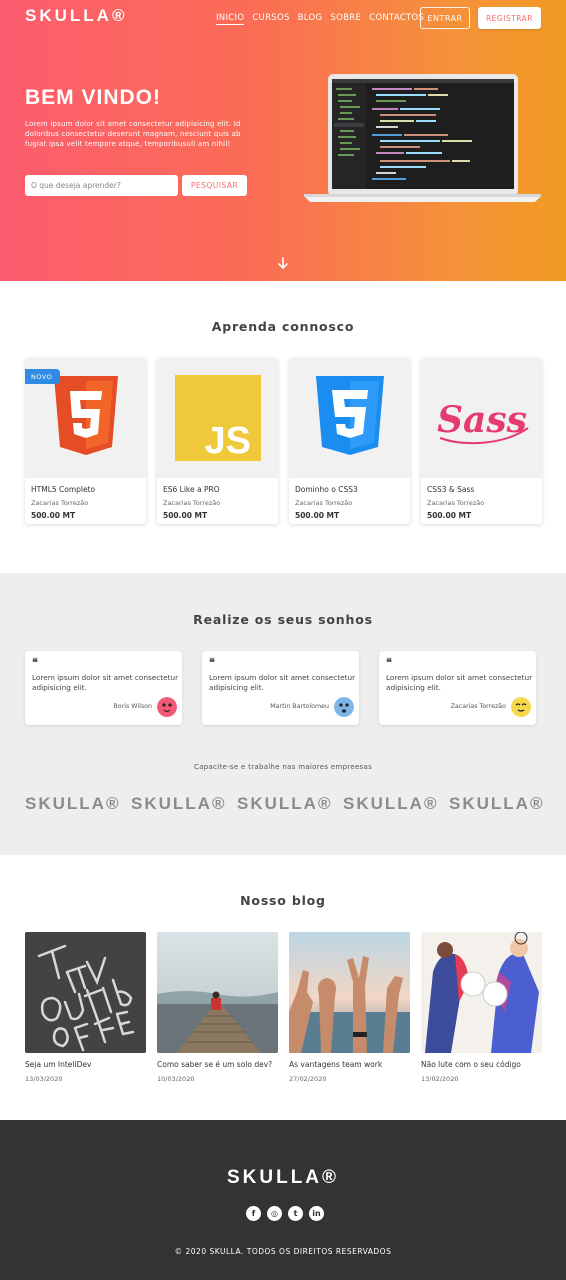 The image size is (566, 1280). What do you see at coordinates (274, 1213) in the screenshot?
I see `instagram-icon: ◎` at bounding box center [274, 1213].